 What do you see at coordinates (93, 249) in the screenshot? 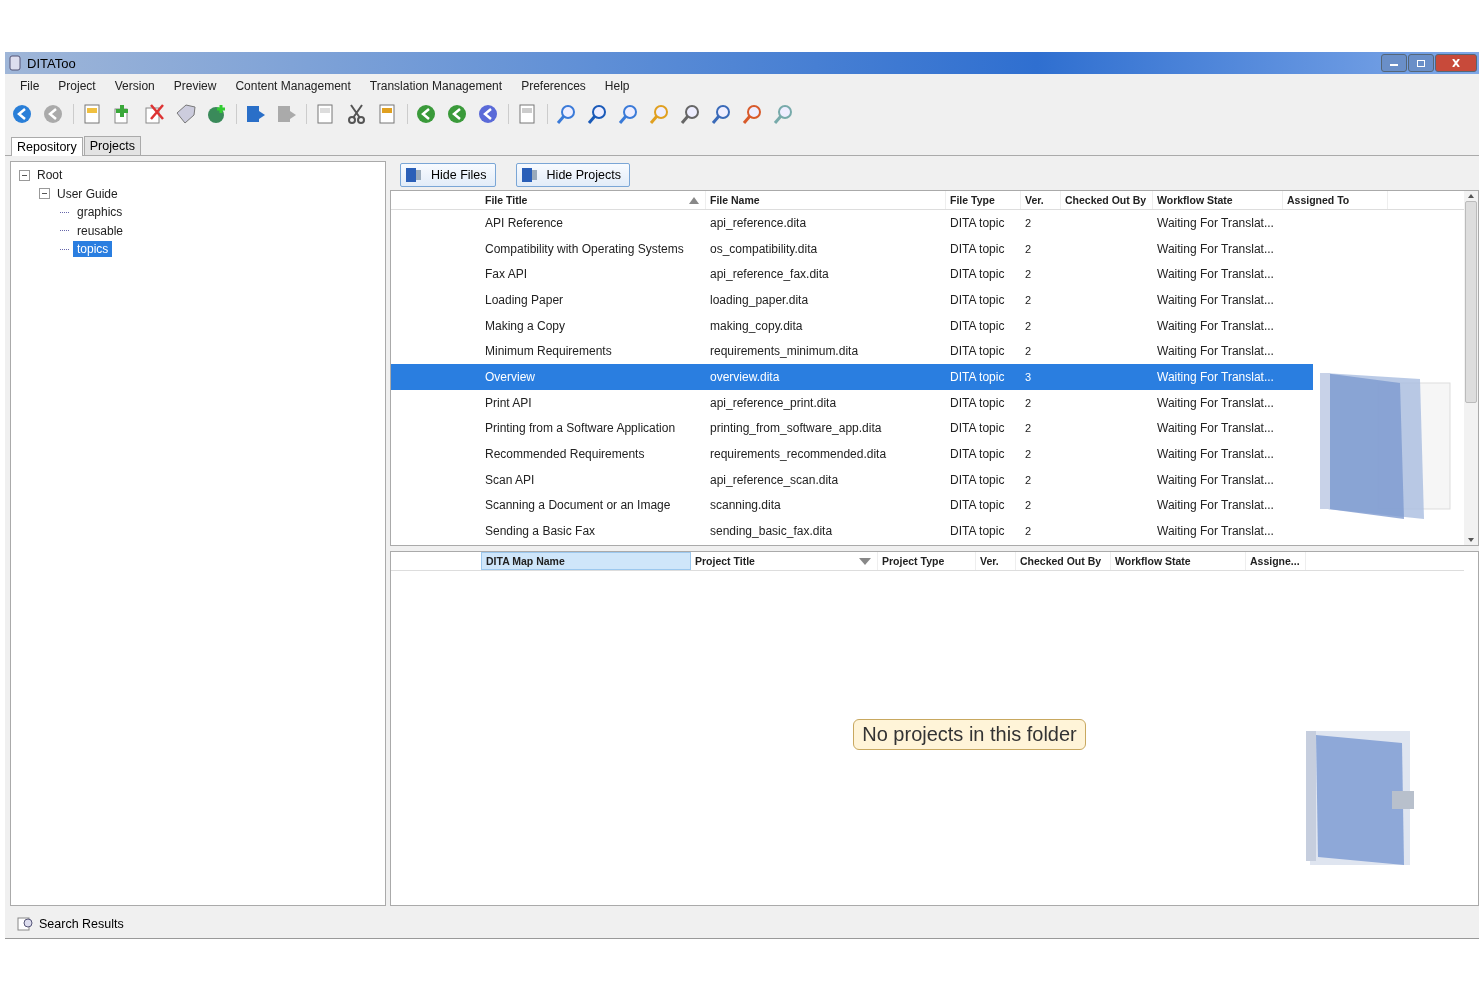
I see `tree-item: topics` at bounding box center [93, 249].